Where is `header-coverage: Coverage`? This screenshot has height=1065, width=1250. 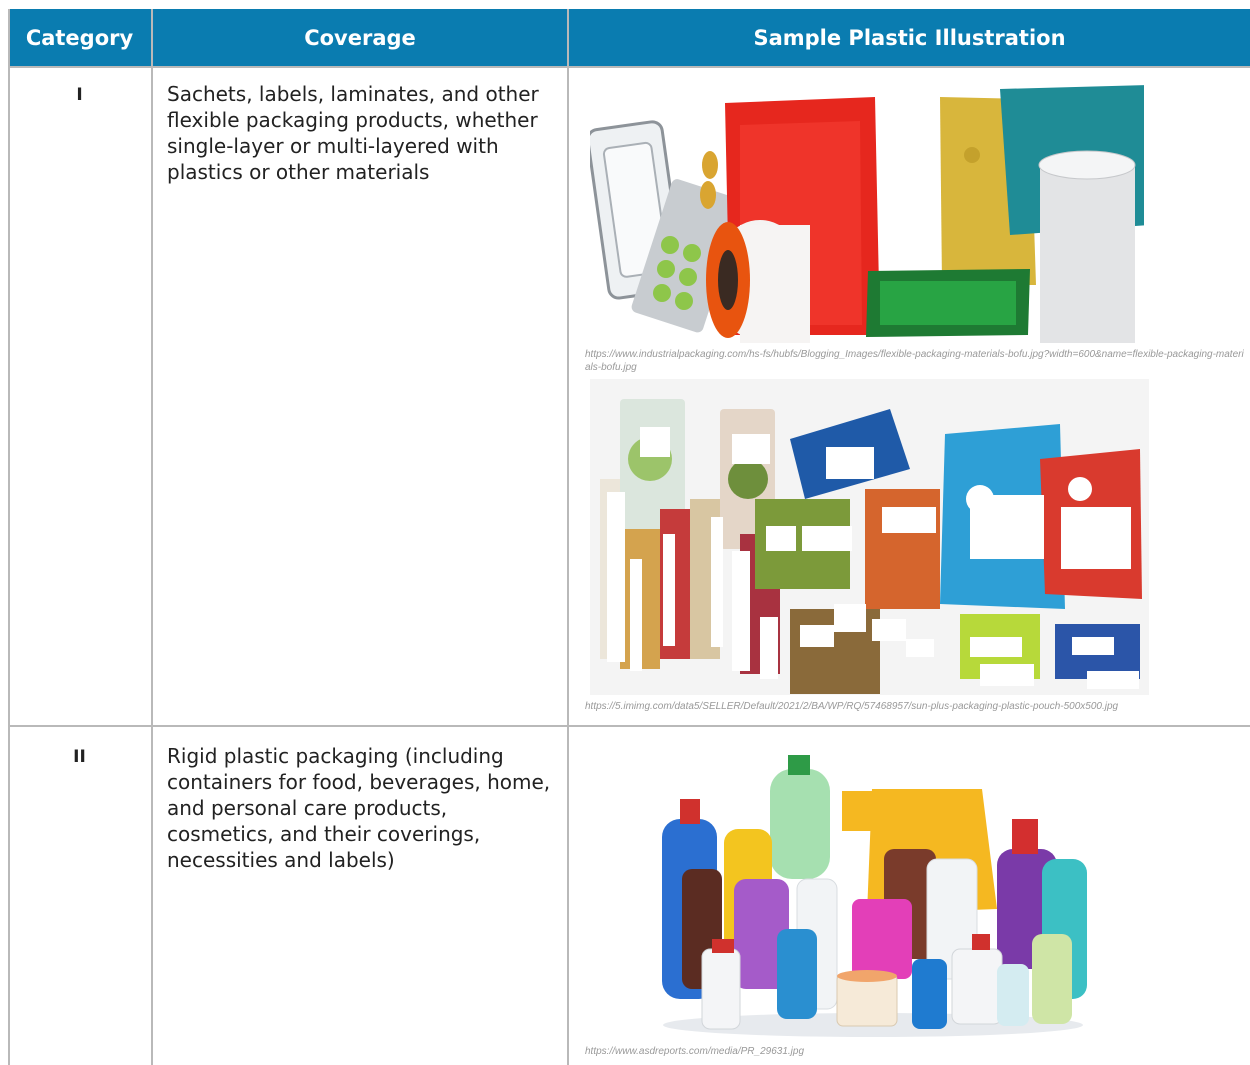 header-coverage: Coverage is located at coordinates (360, 37).